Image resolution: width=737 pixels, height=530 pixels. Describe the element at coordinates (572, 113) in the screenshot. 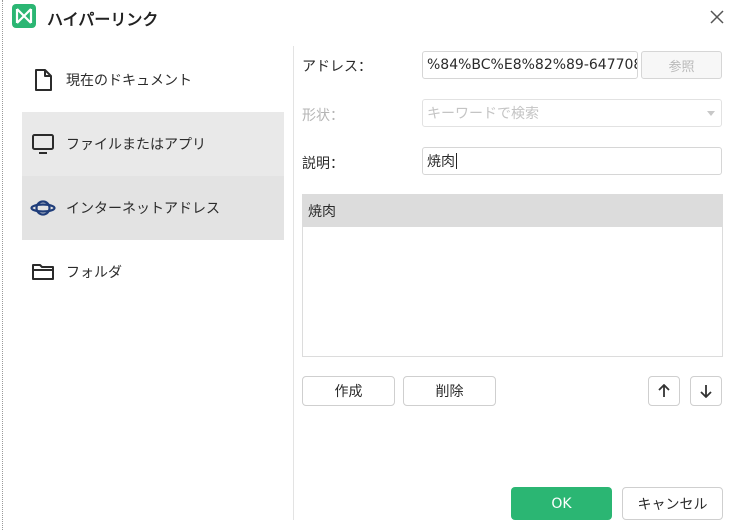

I see `shape-search-select: キーワードで検索` at that location.